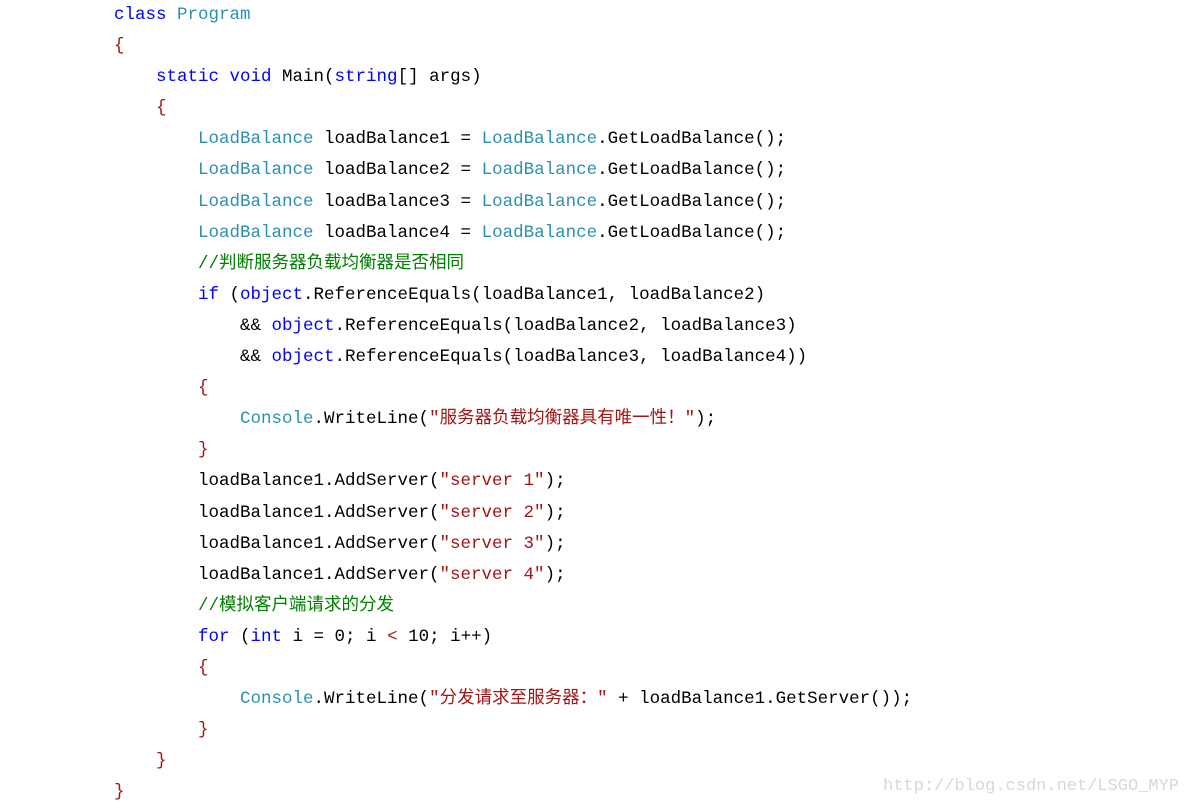 The image size is (1191, 809). Describe the element at coordinates (397, 232) in the screenshot. I see `code-token: loadBalance4 =` at that location.